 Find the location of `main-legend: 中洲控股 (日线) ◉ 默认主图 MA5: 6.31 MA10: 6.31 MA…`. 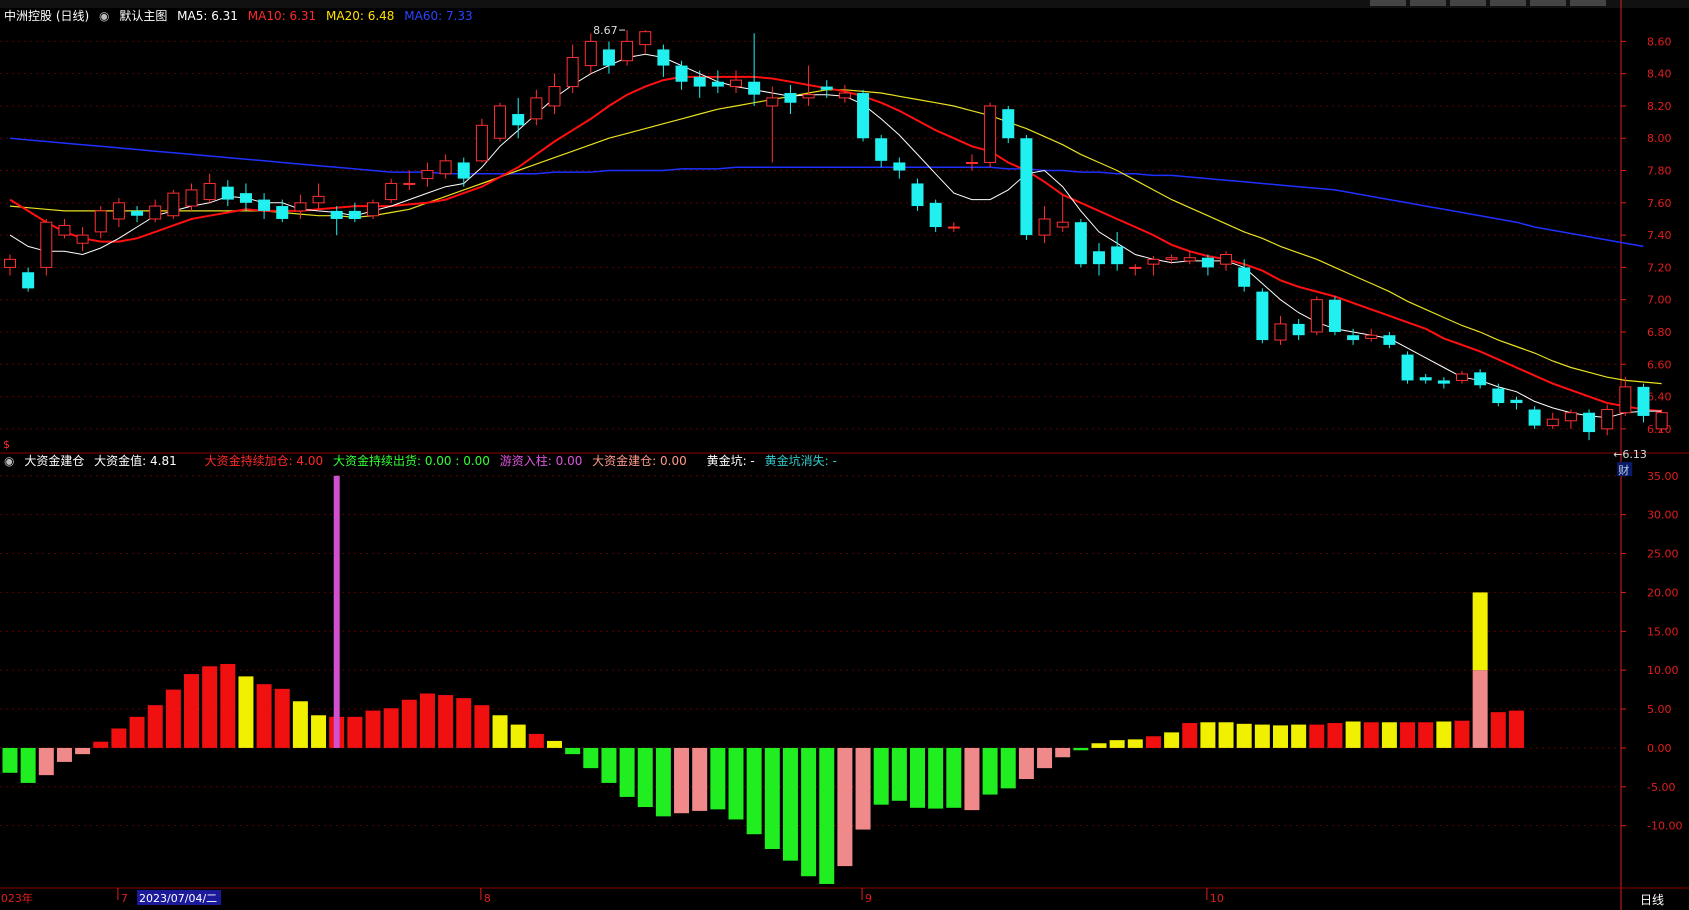

main-legend: 中洲控股 (日线) ◉ 默认主图 MA5: 6.31 MA10: 6.31 MA… is located at coordinates (241, 16).